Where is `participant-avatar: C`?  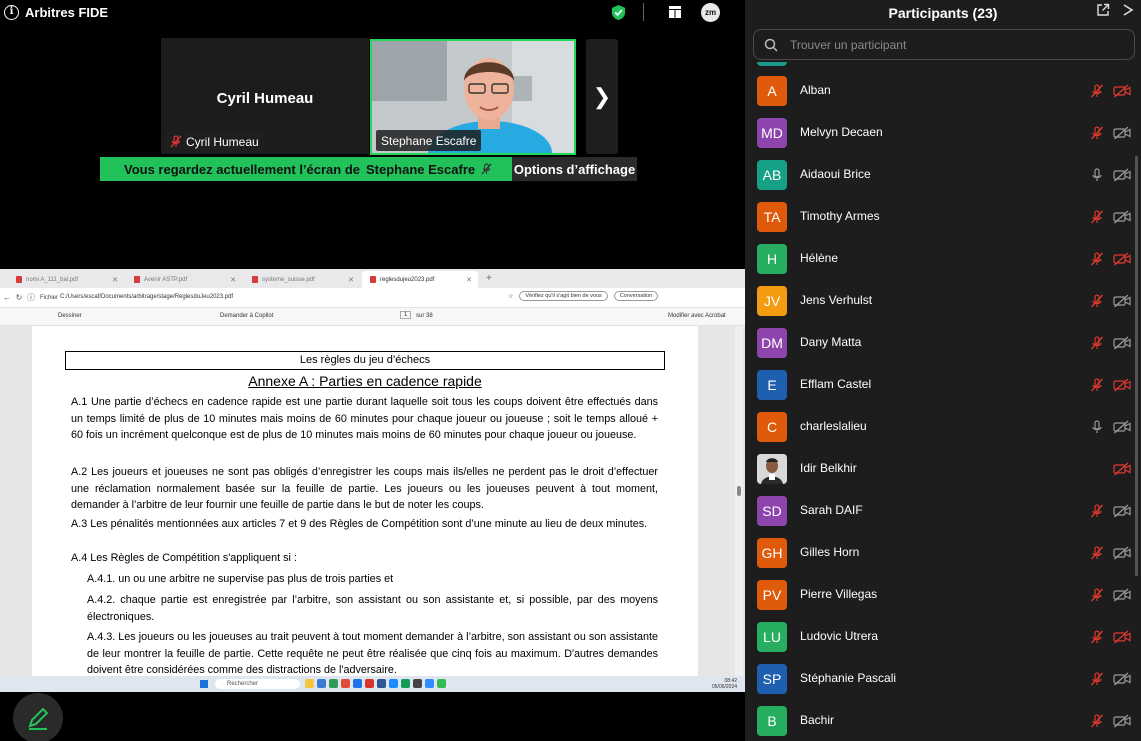 participant-avatar: C is located at coordinates (772, 427).